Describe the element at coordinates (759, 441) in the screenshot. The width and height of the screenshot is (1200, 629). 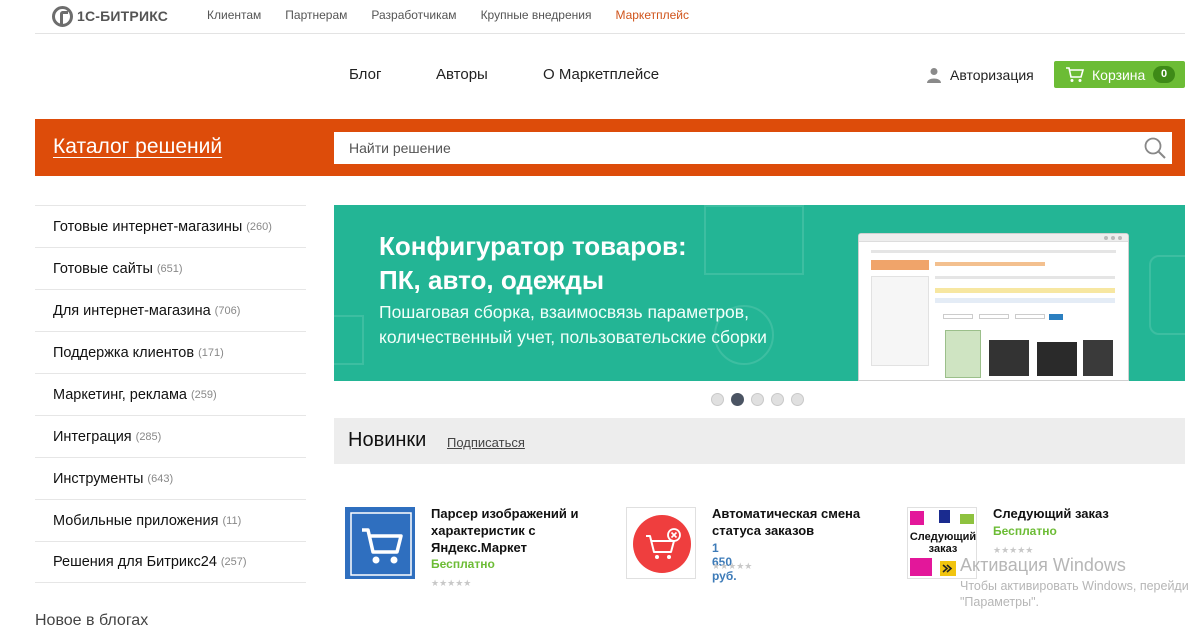
I see `news-header: Новинки Подписаться` at that location.